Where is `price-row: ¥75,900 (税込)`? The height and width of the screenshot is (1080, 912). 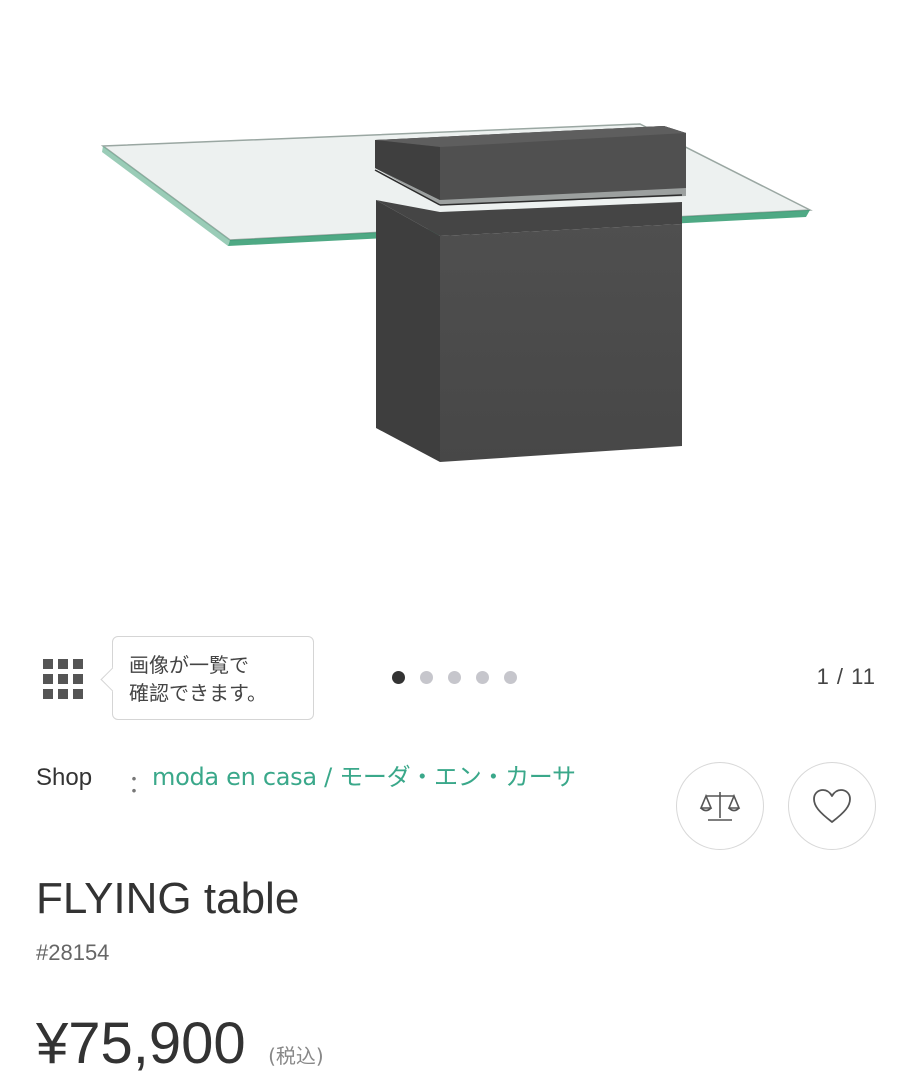
price-row: ¥75,900 (税込) is located at coordinates (180, 1043).